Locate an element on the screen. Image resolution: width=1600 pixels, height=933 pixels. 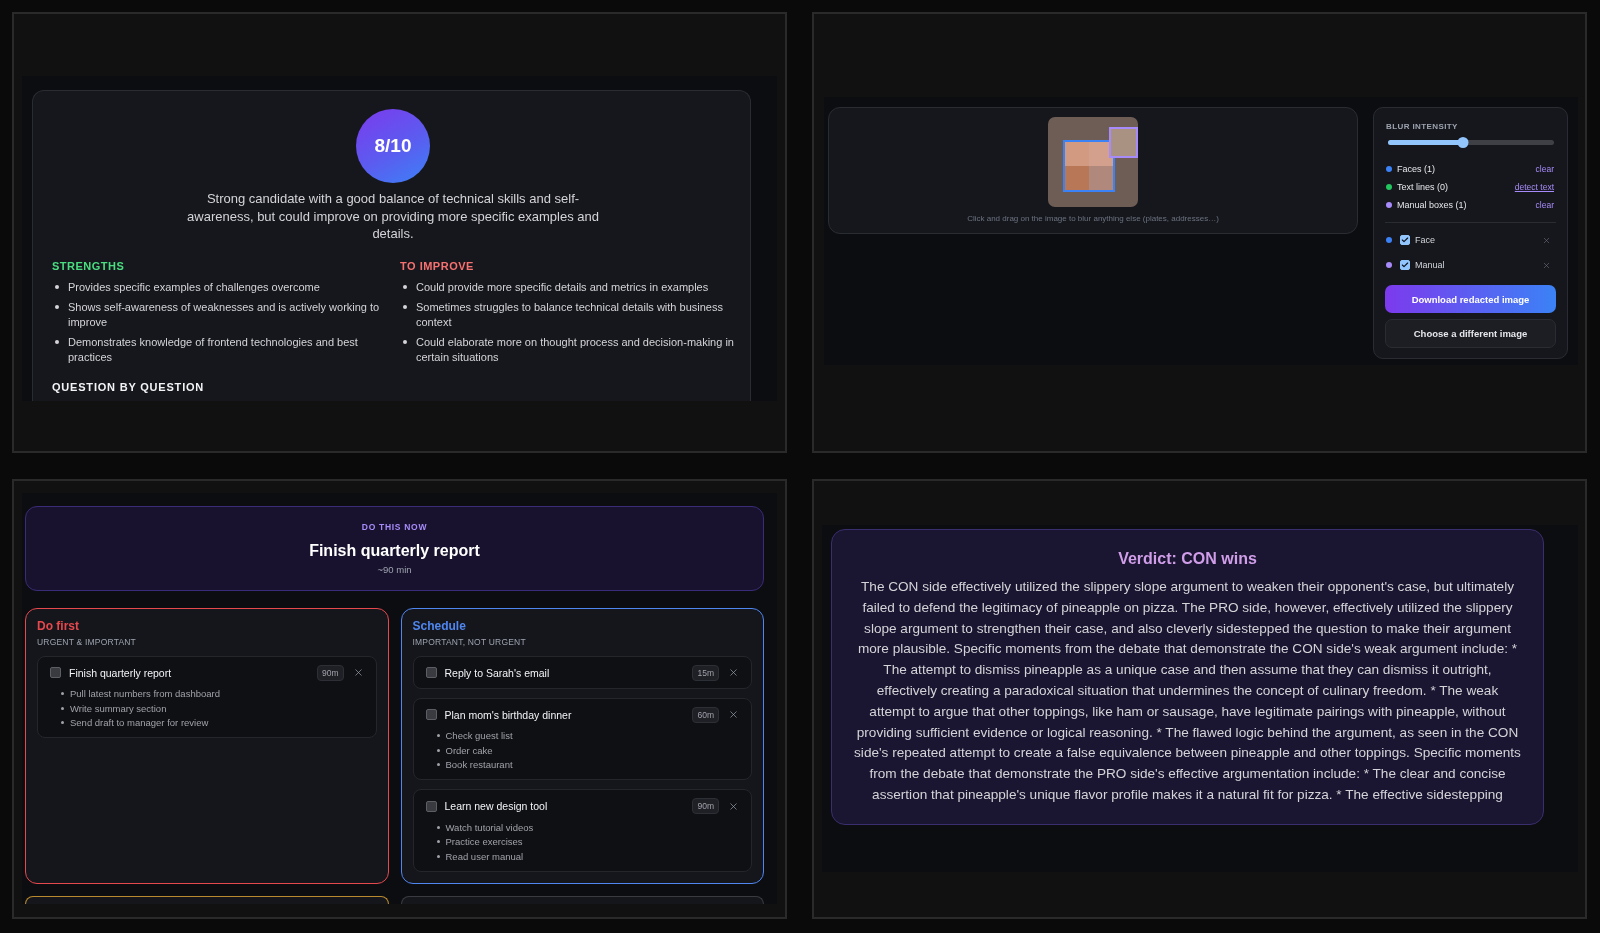
count-label: Text lines (0) is located at coordinates (1423, 187).